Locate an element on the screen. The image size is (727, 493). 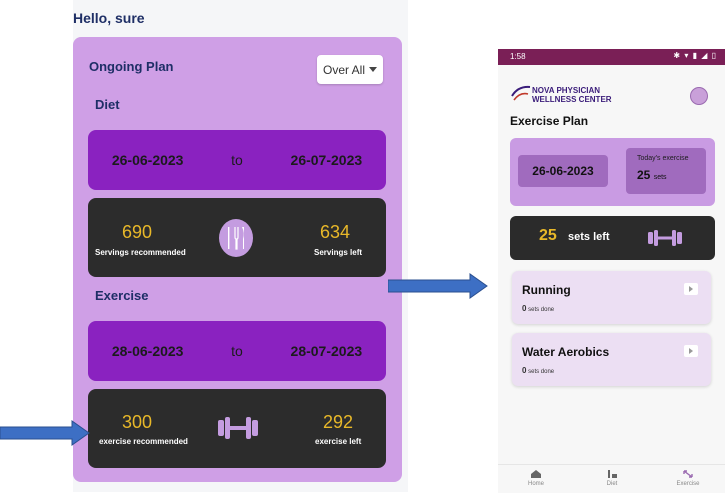
chevron-down-icon is located at coordinates (373, 69).